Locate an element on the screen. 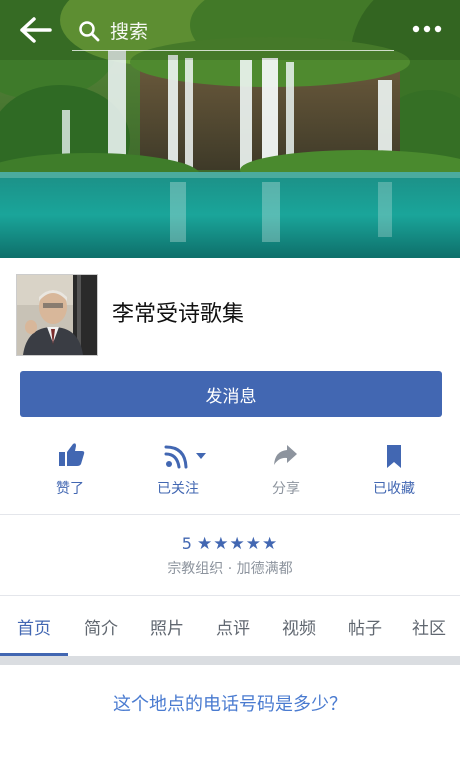 The height and width of the screenshot is (768, 460). tab-about: 简介 is located at coordinates (101, 631).